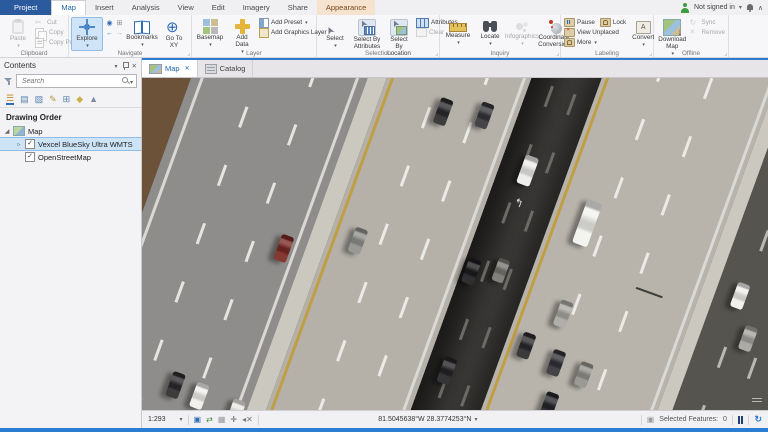 The height and width of the screenshot is (432, 768). Describe the element at coordinates (93, 99) in the screenshot. I see `list-by-perspective-icon: ▲` at that location.